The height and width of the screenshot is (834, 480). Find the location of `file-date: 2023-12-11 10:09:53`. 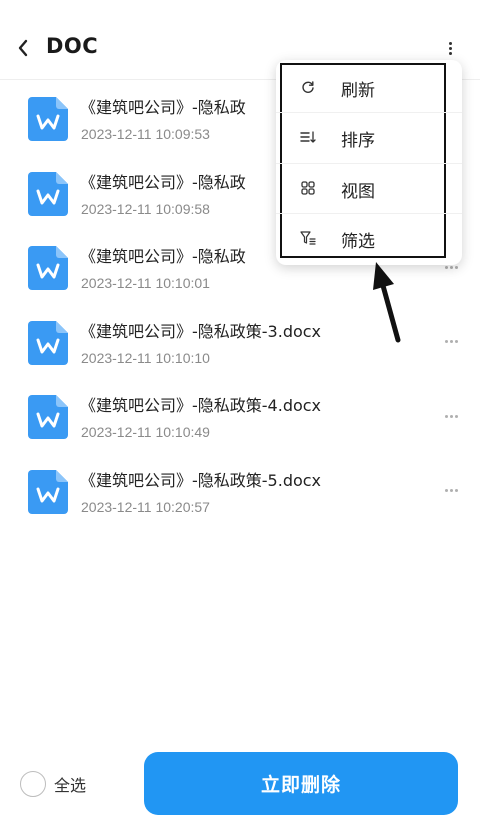

file-date: 2023-12-11 10:09:53 is located at coordinates (145, 134).